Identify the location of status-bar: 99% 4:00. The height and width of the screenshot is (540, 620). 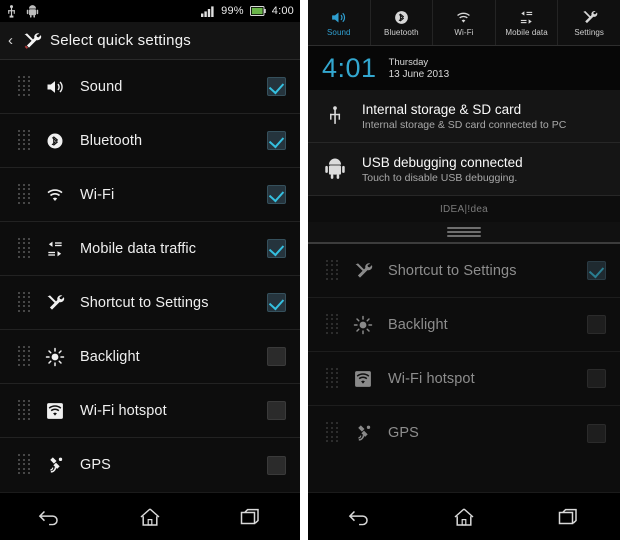
(150, 11).